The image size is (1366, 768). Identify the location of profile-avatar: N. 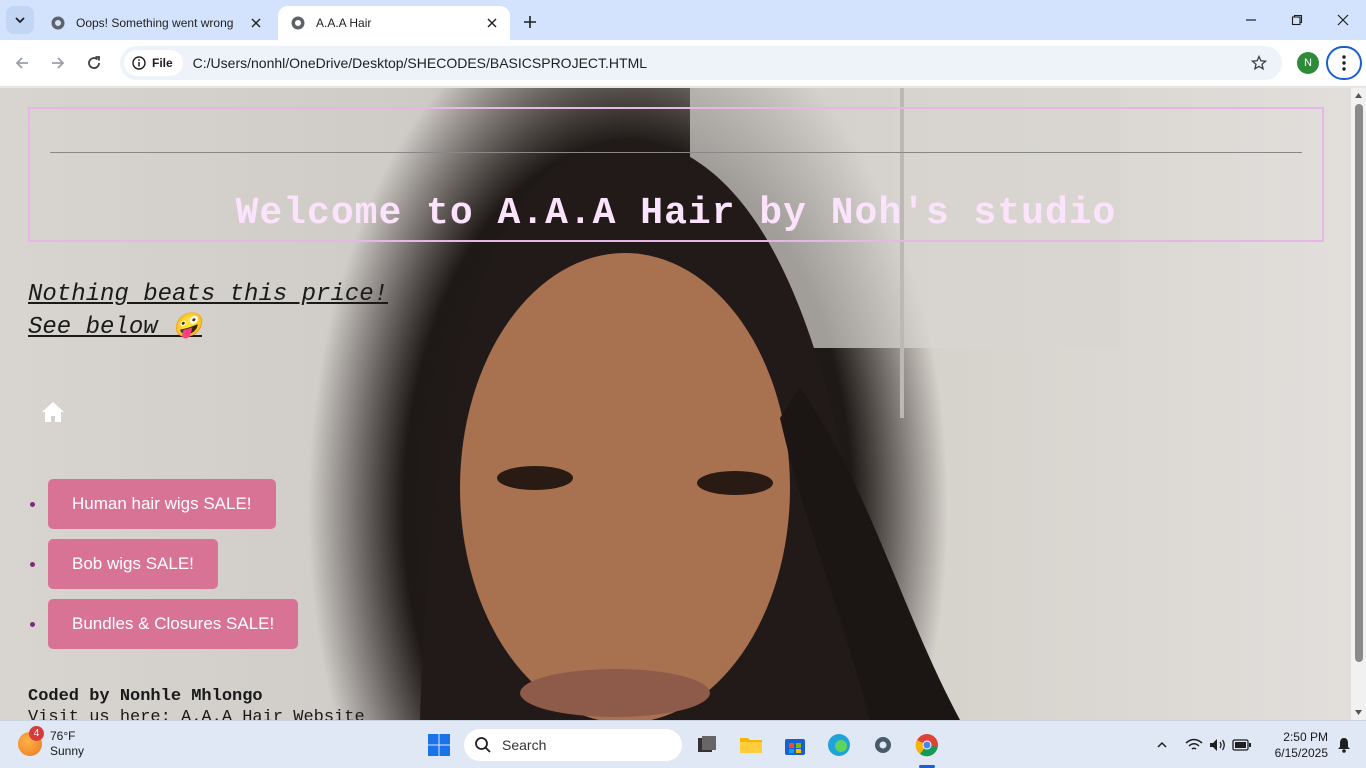
(1308, 63).